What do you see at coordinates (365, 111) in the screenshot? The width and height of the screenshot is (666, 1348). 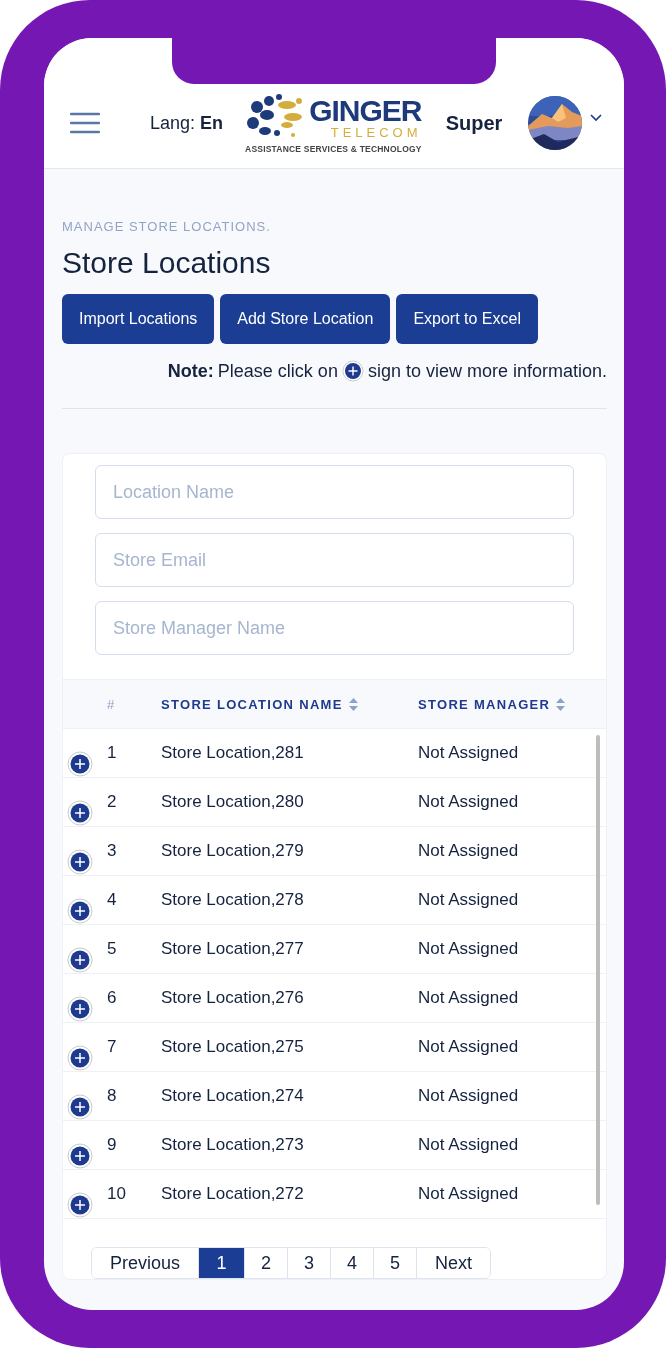 I see `logo-wordmark: GINGER` at bounding box center [365, 111].